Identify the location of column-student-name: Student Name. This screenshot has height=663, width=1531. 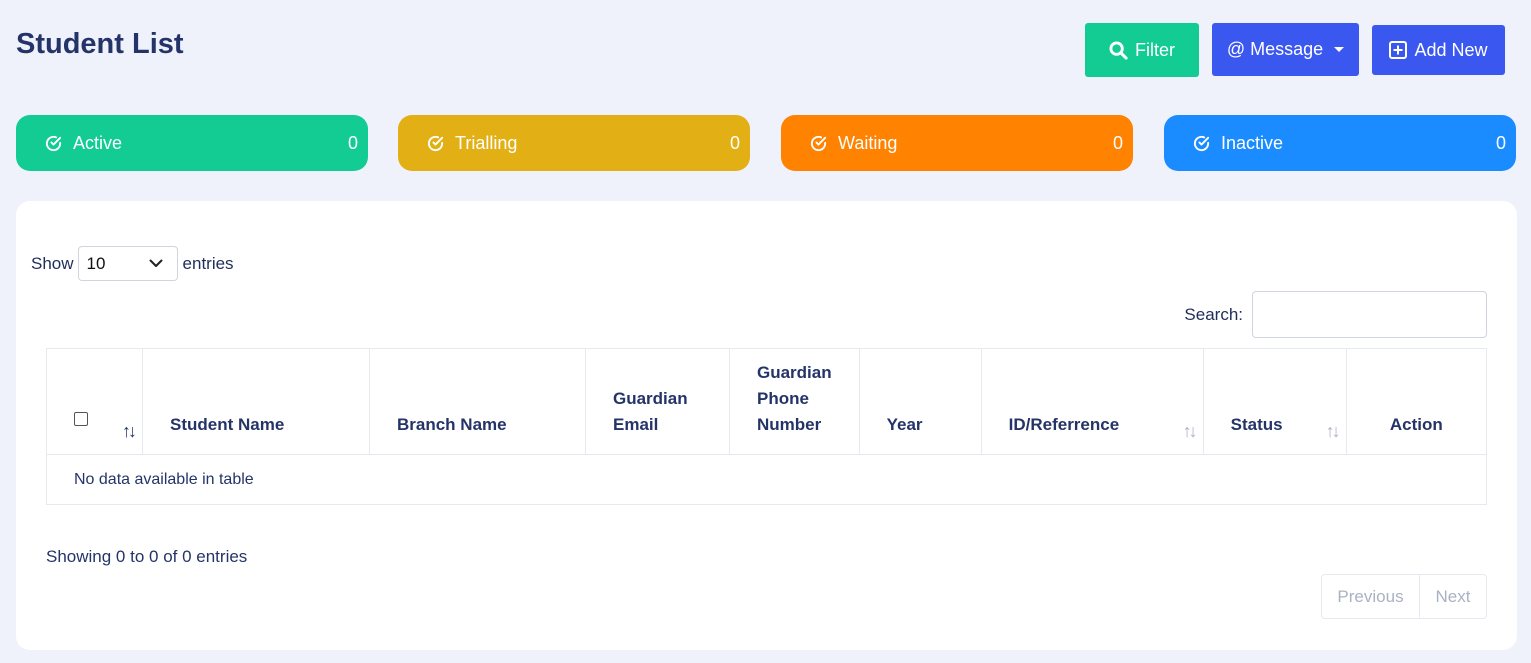
(256, 401).